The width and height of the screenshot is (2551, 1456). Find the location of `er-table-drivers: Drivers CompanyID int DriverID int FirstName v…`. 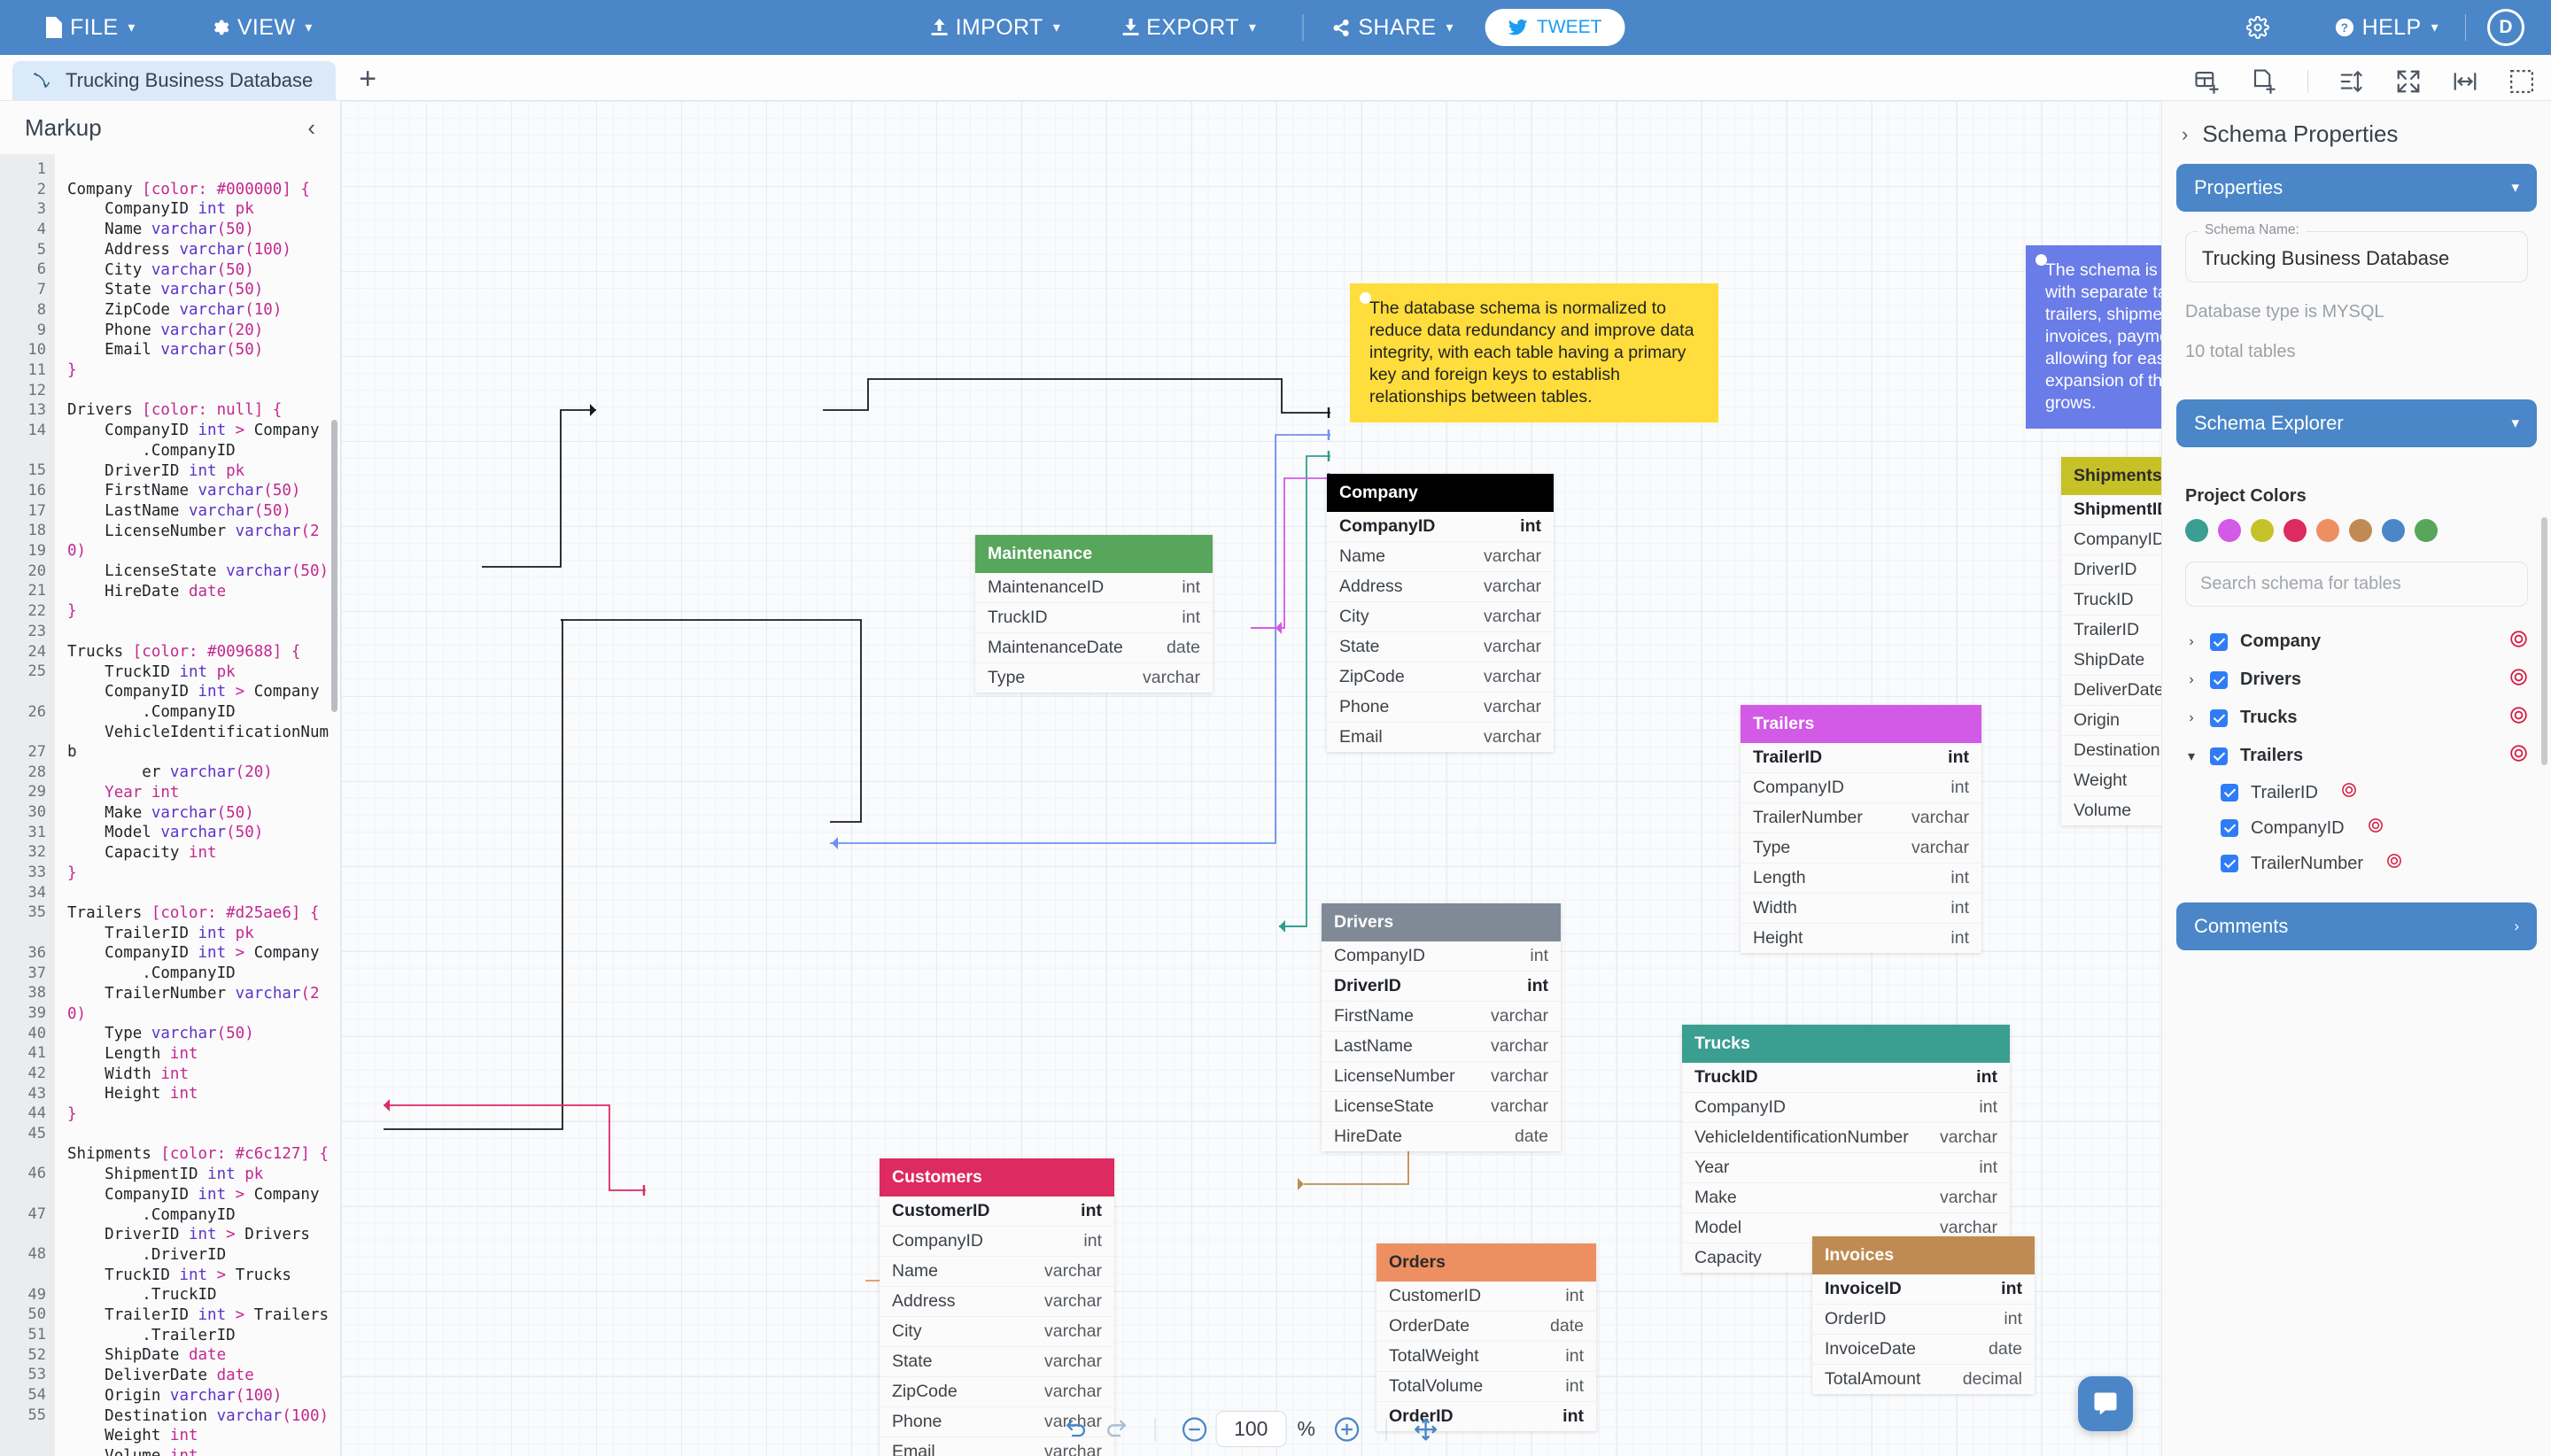

er-table-drivers: Drivers CompanyID int DriverID int FirstName v… is located at coordinates (1441, 1027).